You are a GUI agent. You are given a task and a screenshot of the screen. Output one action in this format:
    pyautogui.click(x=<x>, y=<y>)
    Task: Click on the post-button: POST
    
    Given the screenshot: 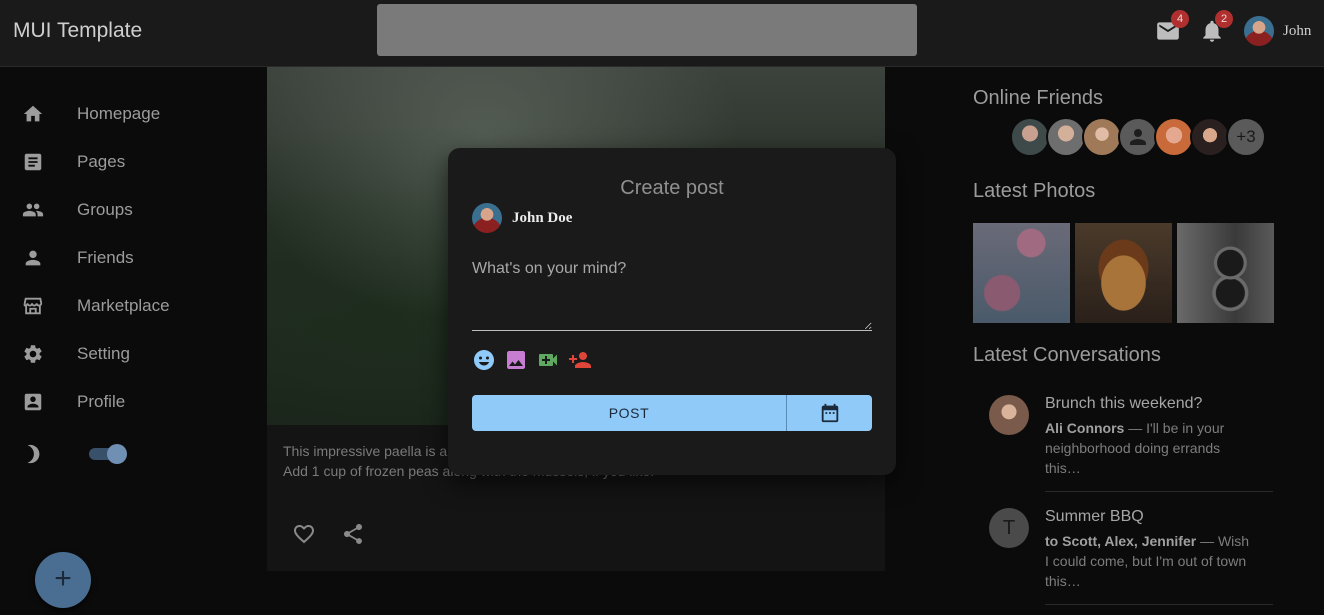 What is the action you would take?
    pyautogui.click(x=629, y=413)
    